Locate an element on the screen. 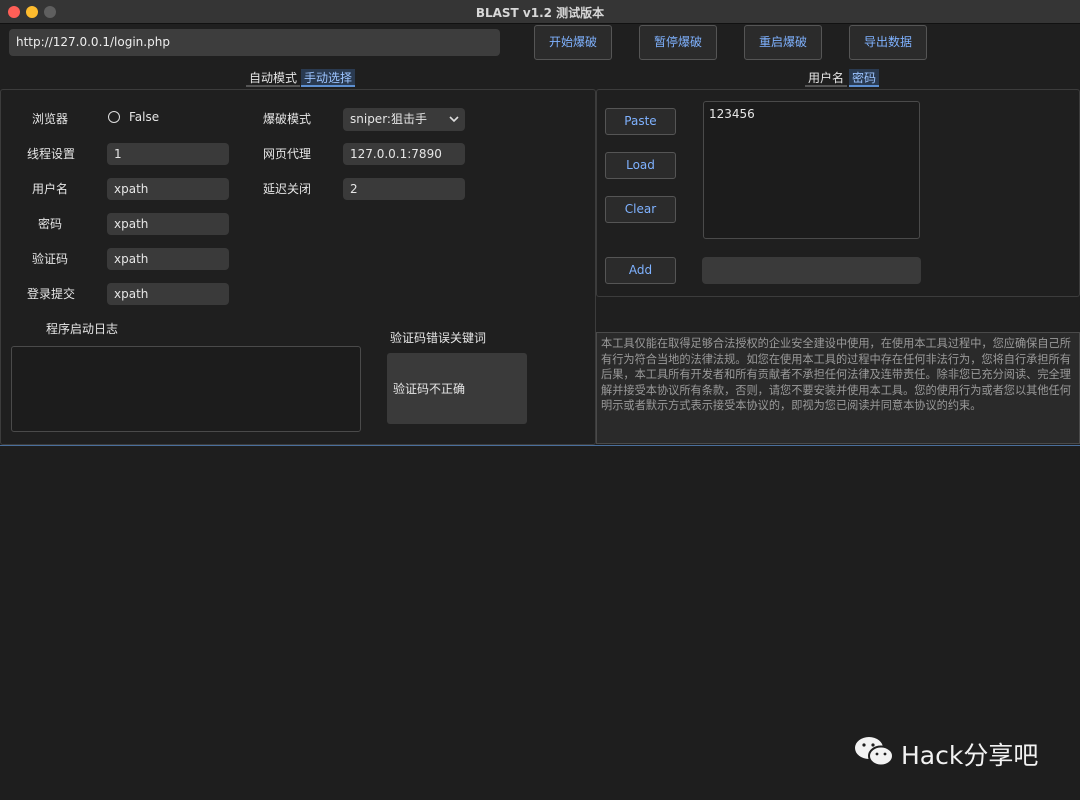 The image size is (1080, 800). mode-label: 爆破模式 is located at coordinates (287, 119).